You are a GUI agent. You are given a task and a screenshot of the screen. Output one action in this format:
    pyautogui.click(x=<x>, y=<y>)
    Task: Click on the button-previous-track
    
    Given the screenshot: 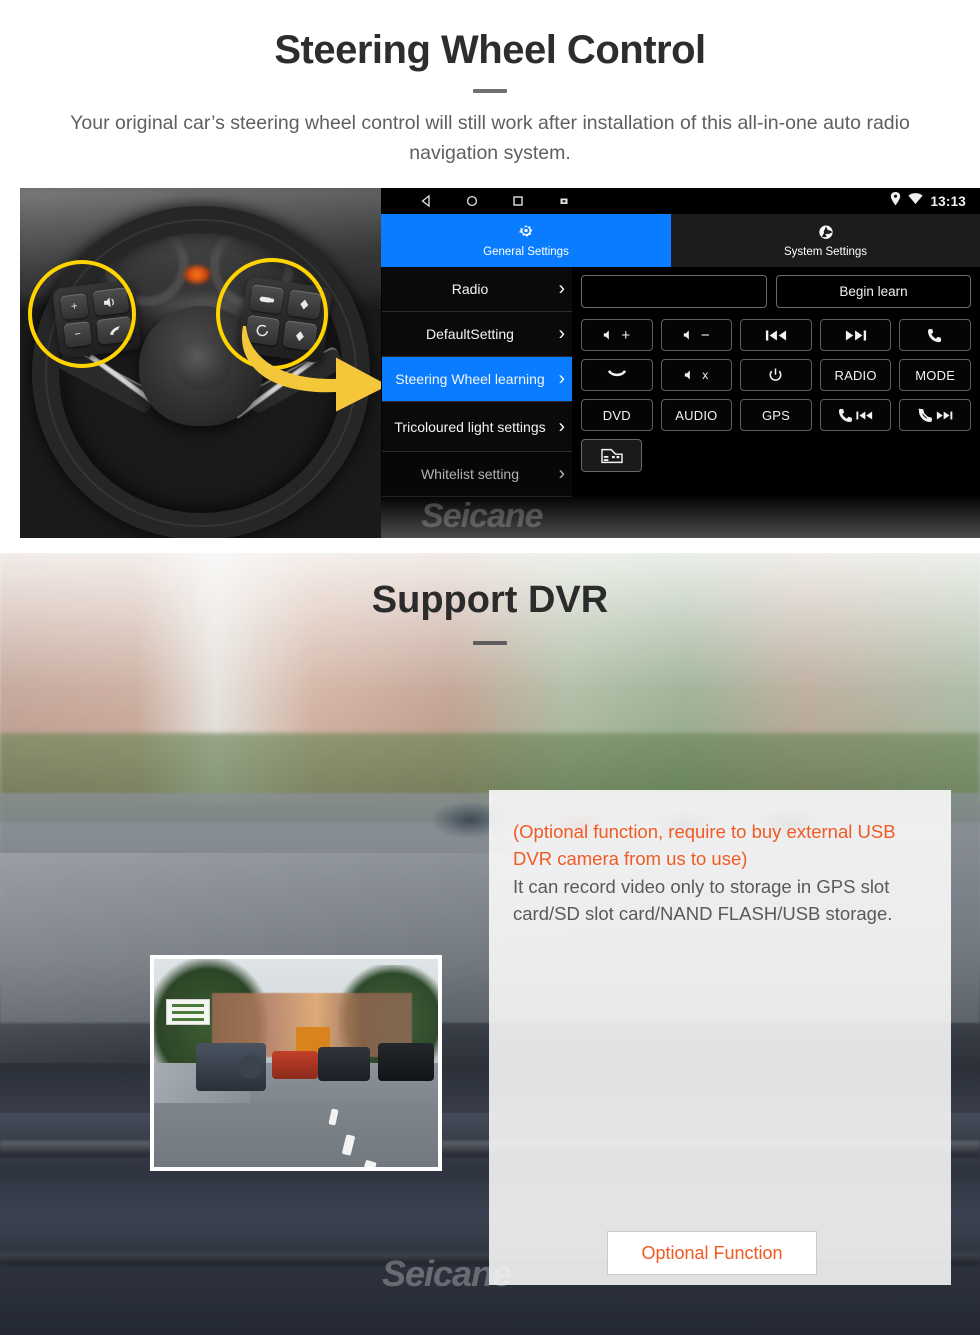 What is the action you would take?
    pyautogui.click(x=776, y=335)
    